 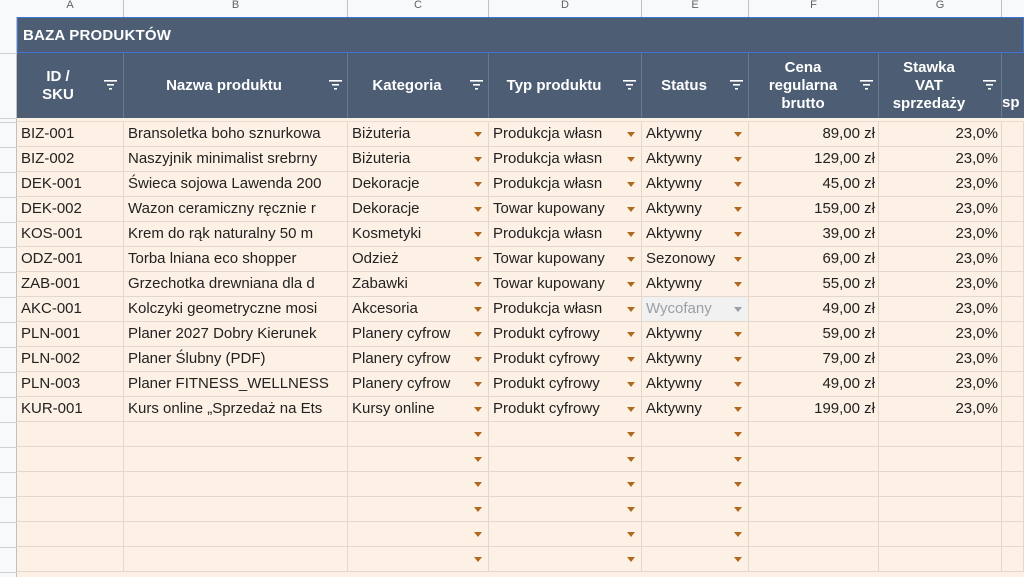 I want to click on cell-category: Zabawki, so click(x=418, y=284).